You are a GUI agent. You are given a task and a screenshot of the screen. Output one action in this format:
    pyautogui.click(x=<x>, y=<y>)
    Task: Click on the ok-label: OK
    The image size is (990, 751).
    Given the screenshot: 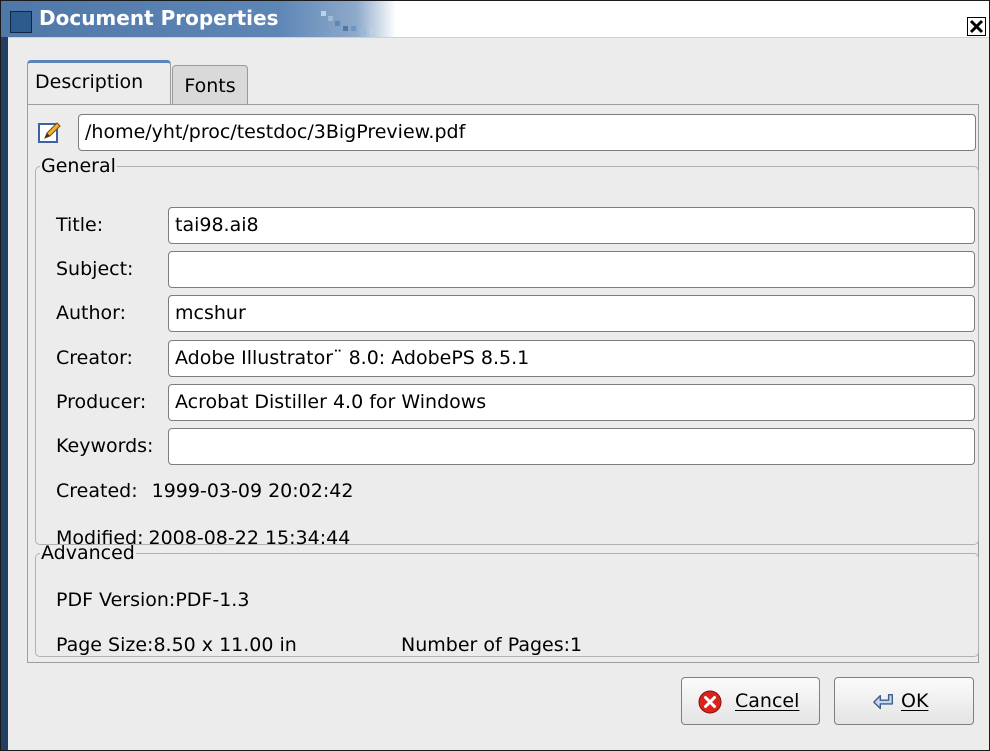 What is the action you would take?
    pyautogui.click(x=915, y=701)
    